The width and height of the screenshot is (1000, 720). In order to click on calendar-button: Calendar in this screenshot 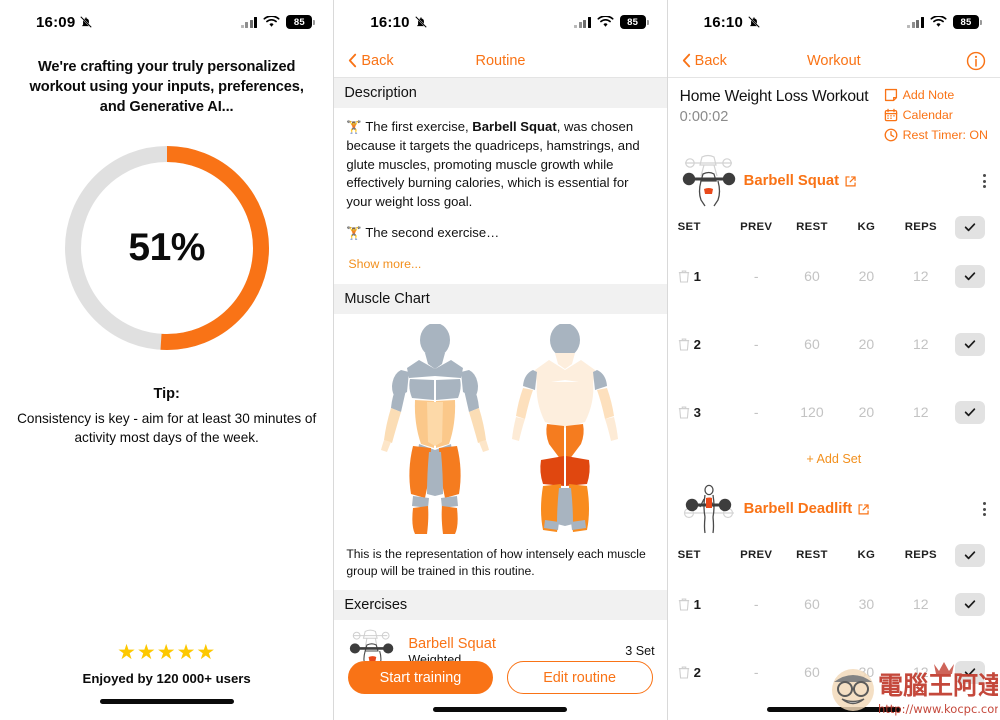, I will do `click(918, 115)`.